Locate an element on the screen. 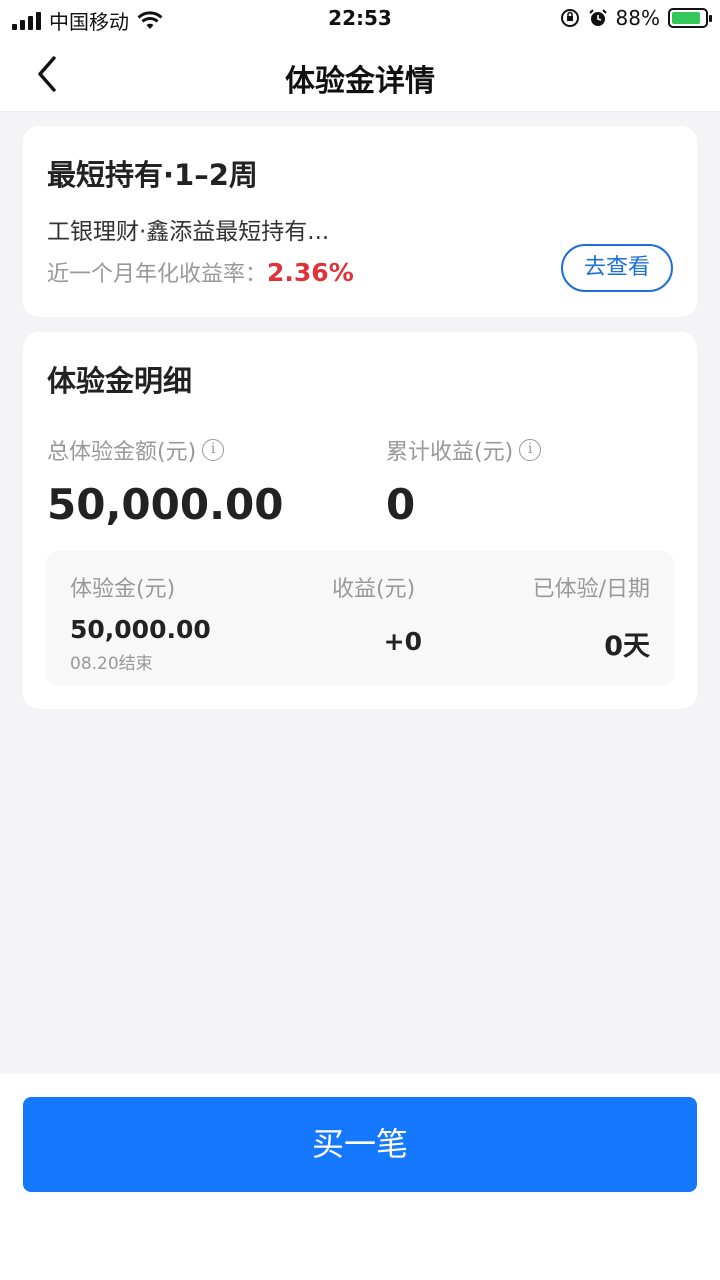  alarm-icon is located at coordinates (597, 17).